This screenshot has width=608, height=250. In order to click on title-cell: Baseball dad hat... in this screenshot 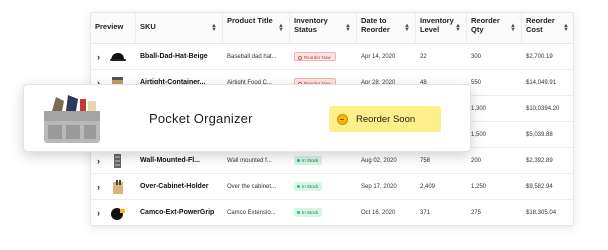, I will do `click(252, 57)`.